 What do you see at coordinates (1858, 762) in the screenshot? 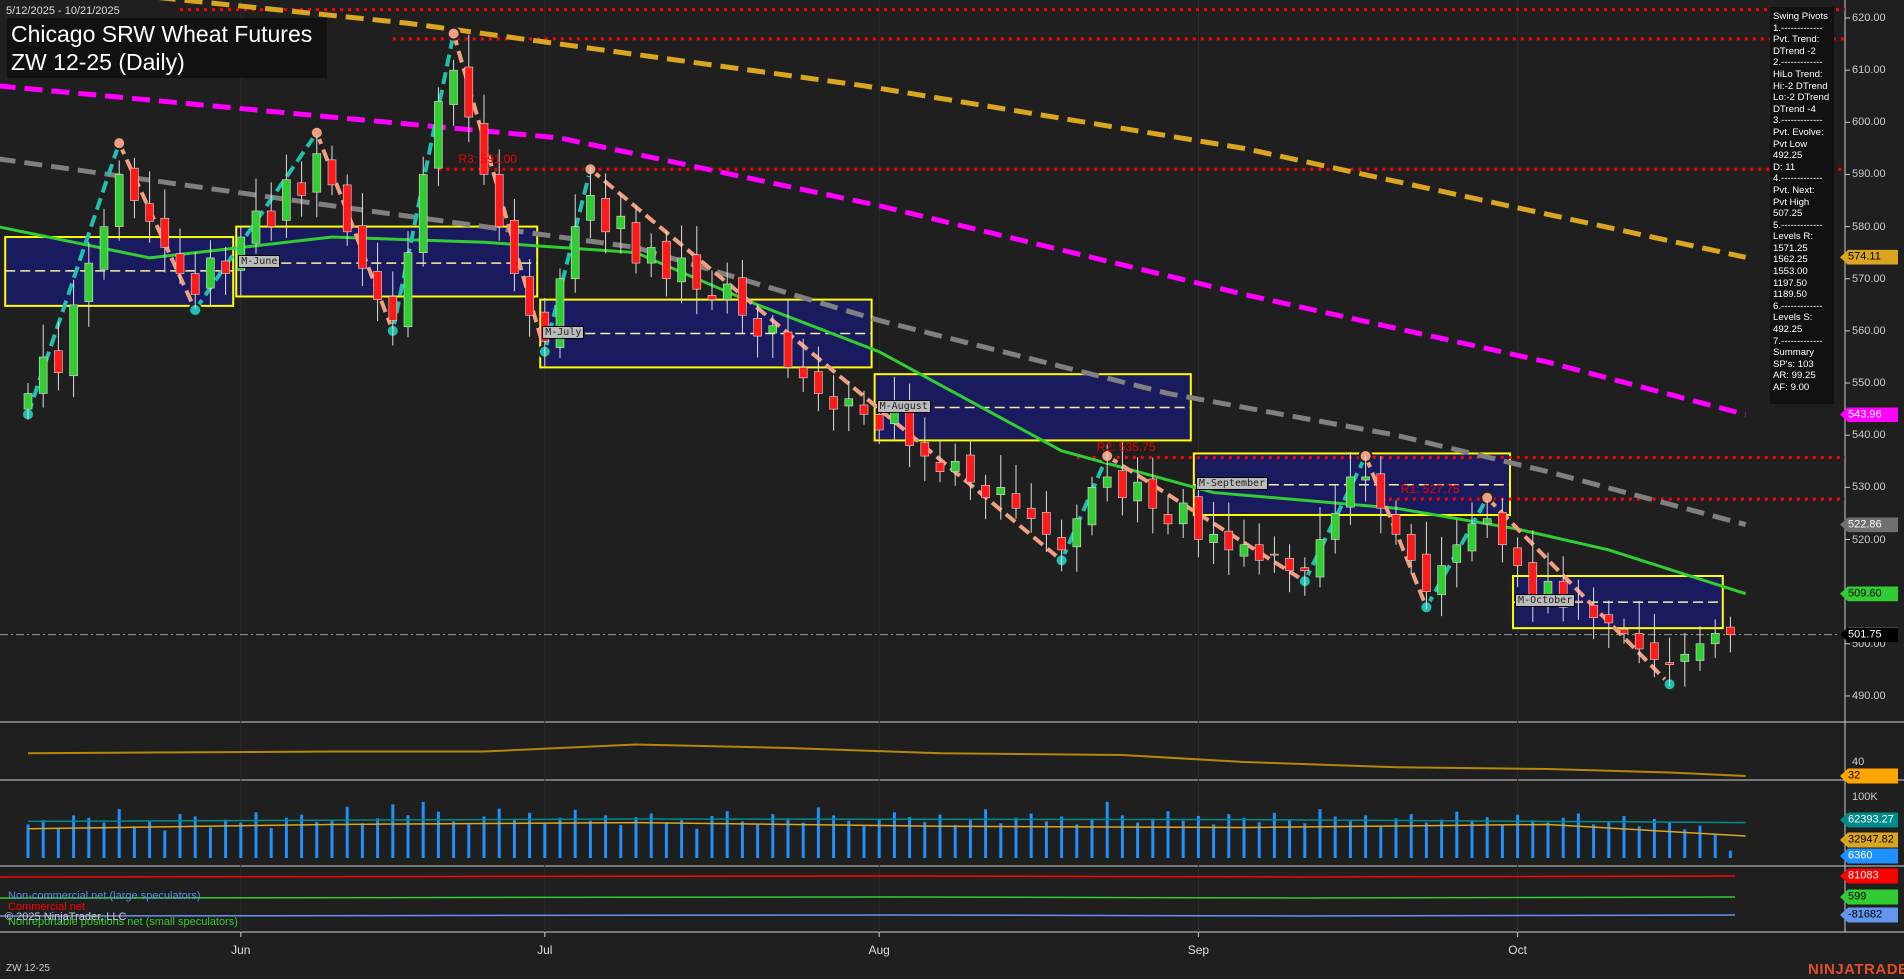
I see `osc-tick-label: 40` at bounding box center [1858, 762].